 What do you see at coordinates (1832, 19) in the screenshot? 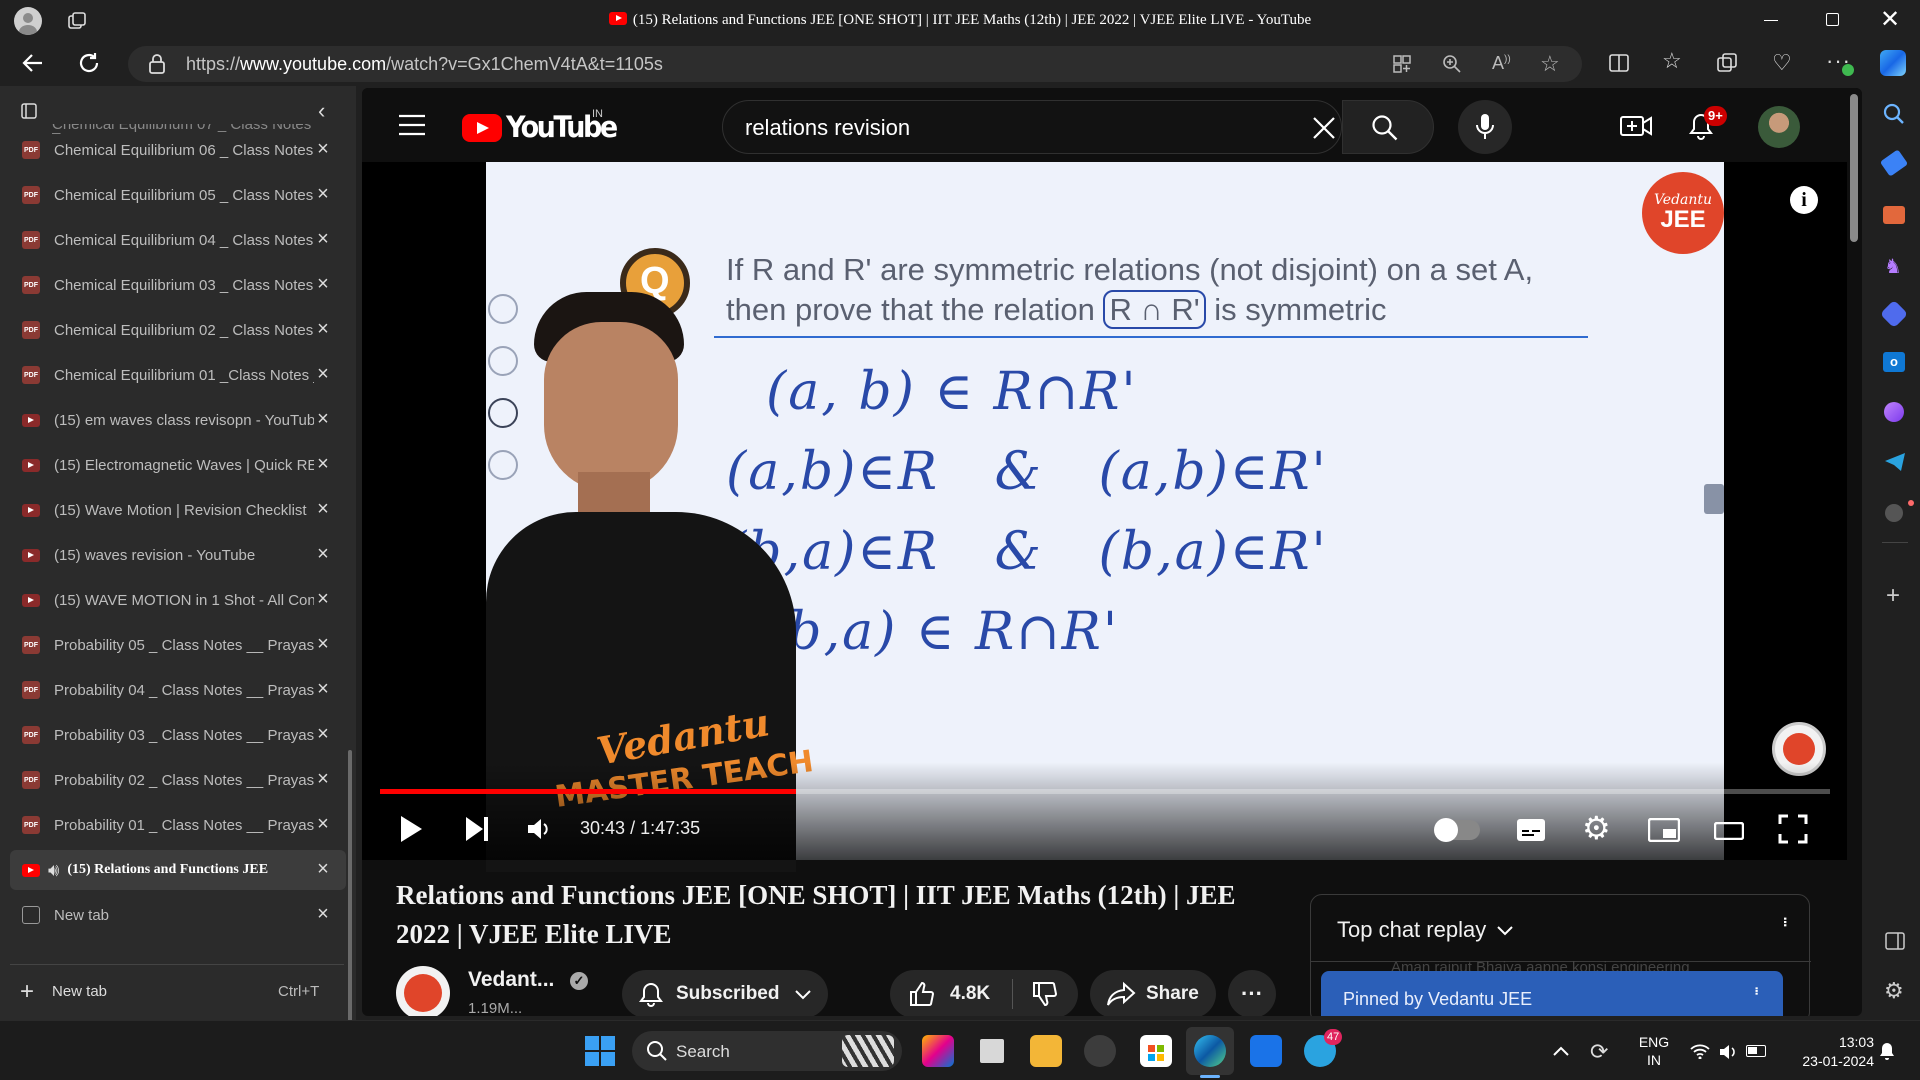
I see `restore-button` at bounding box center [1832, 19].